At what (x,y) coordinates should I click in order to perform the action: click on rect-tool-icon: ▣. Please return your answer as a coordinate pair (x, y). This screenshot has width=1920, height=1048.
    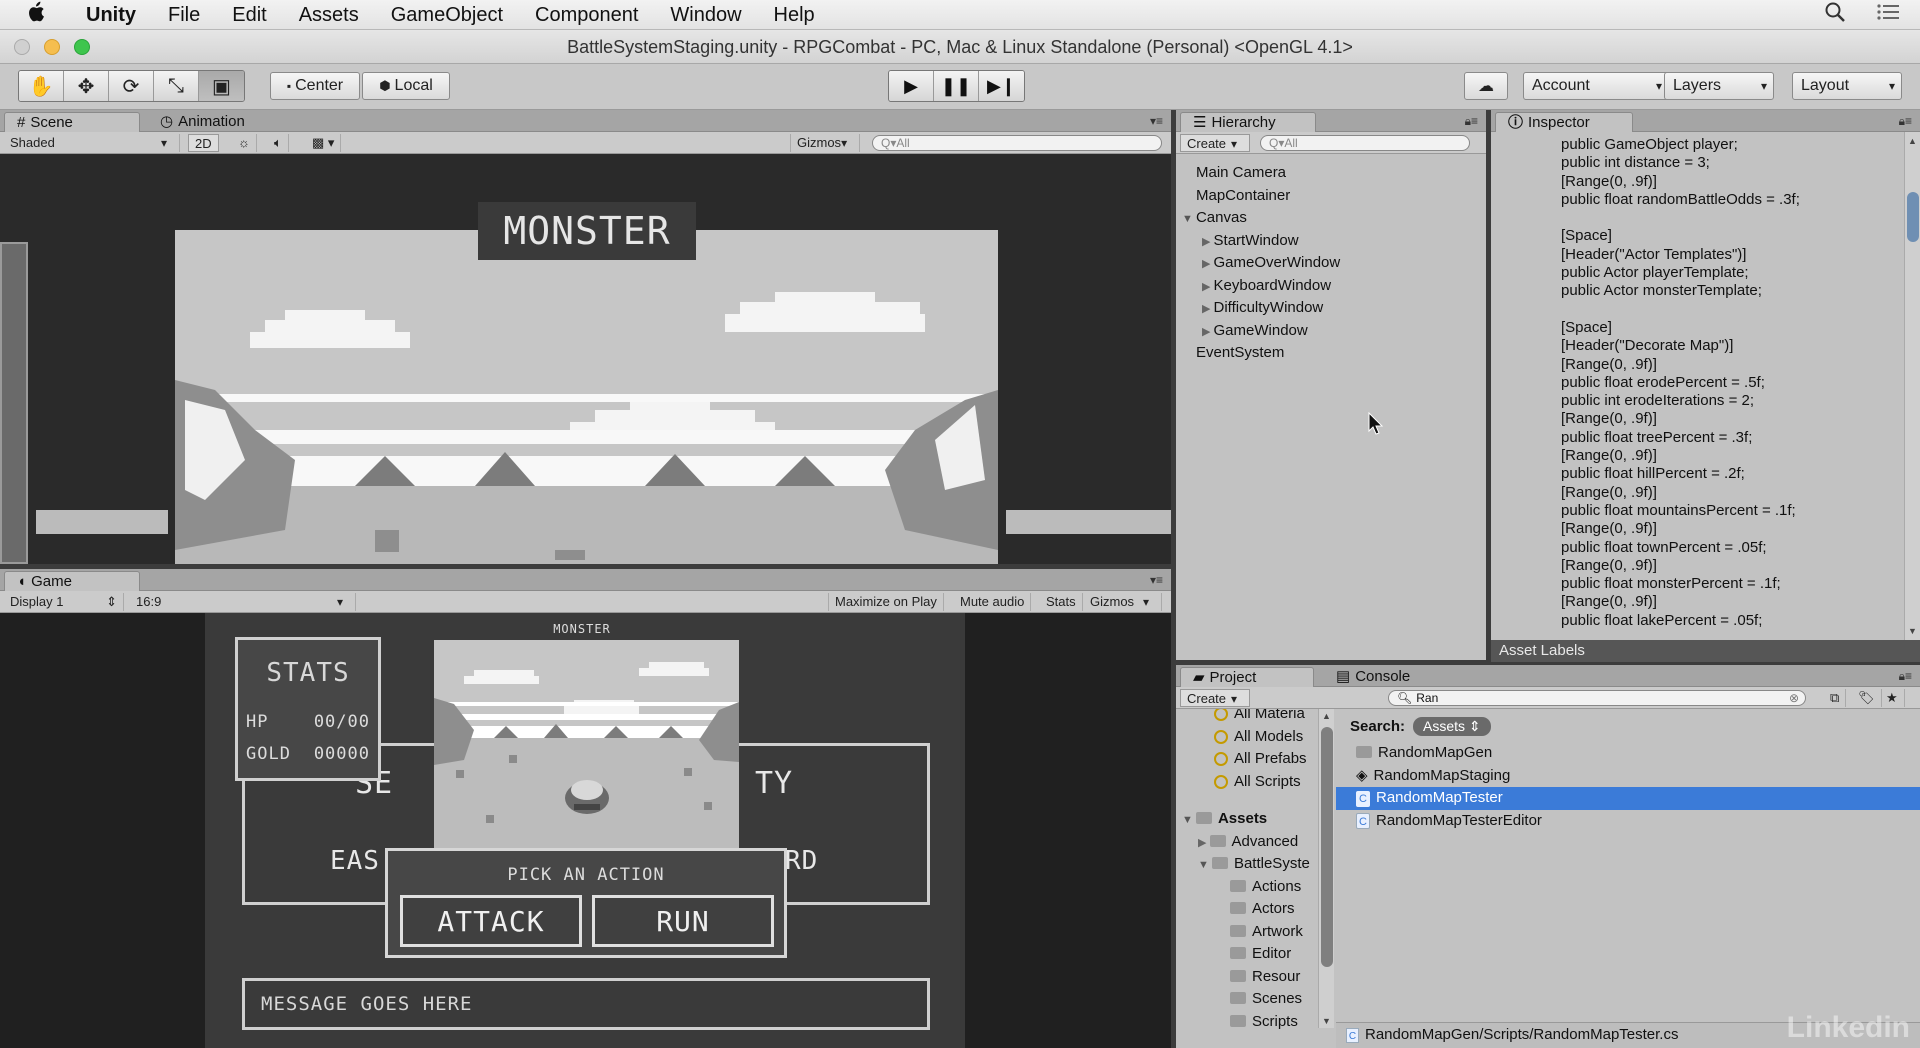
    Looking at the image, I should click on (221, 86).